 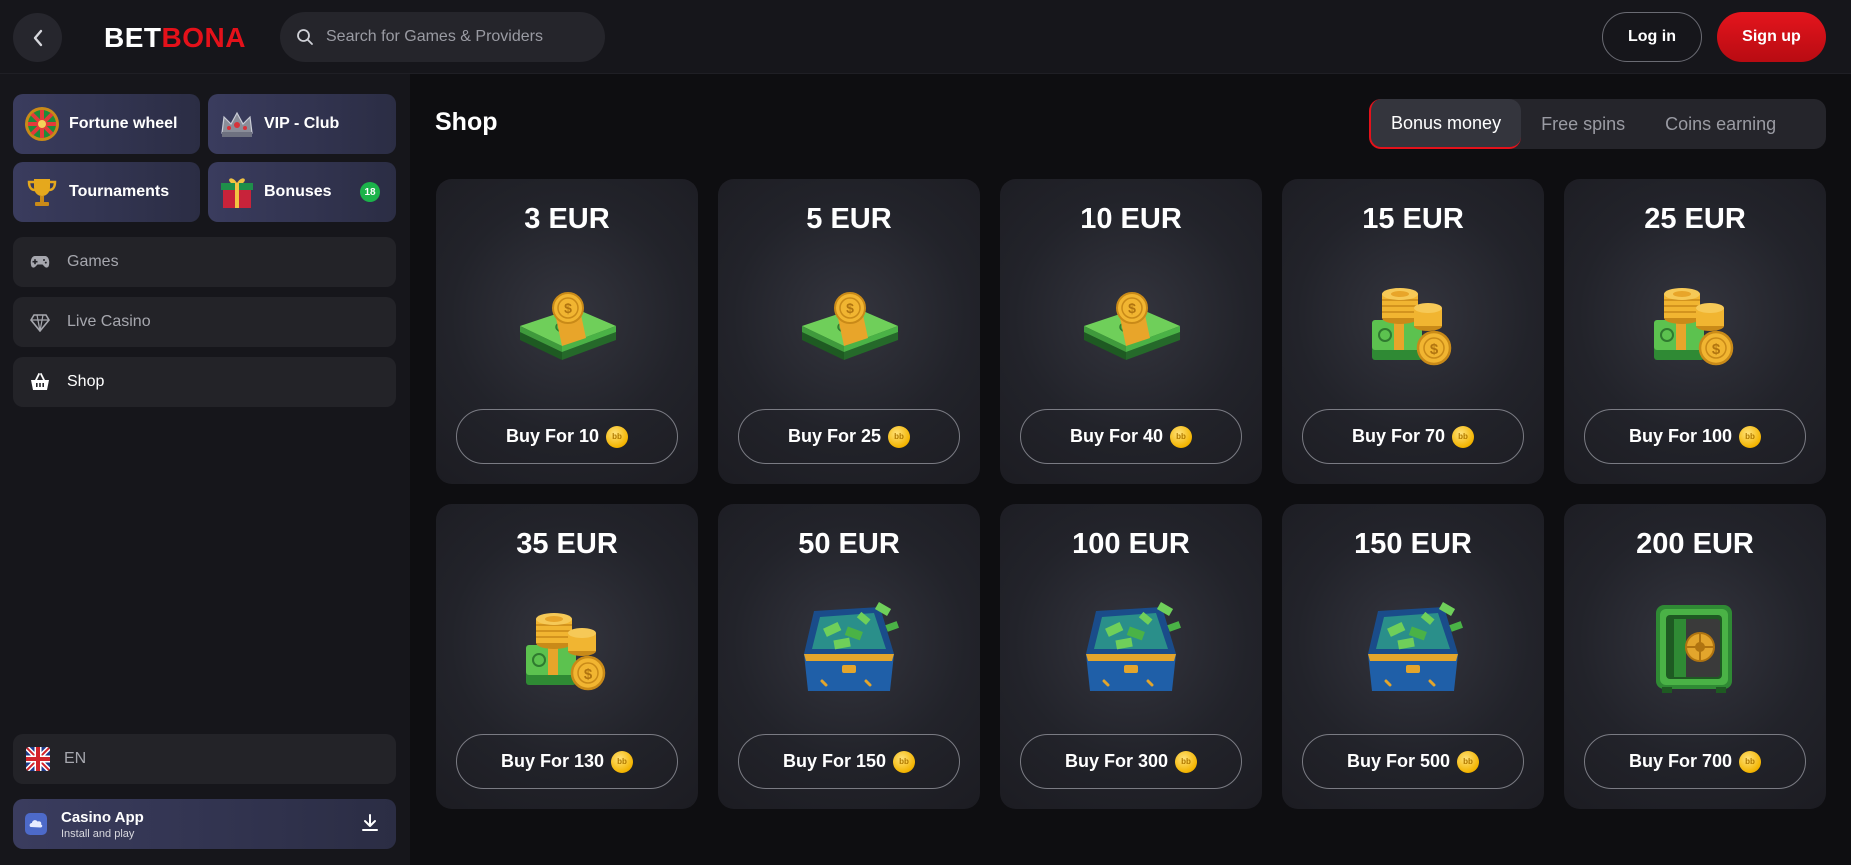 What do you see at coordinates (237, 124) in the screenshot?
I see `crown-icon` at bounding box center [237, 124].